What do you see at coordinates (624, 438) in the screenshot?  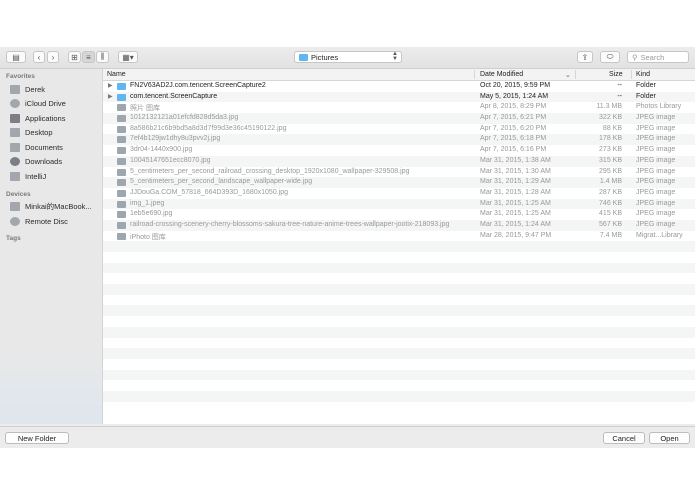 I see `cancel-button: Cancel` at bounding box center [624, 438].